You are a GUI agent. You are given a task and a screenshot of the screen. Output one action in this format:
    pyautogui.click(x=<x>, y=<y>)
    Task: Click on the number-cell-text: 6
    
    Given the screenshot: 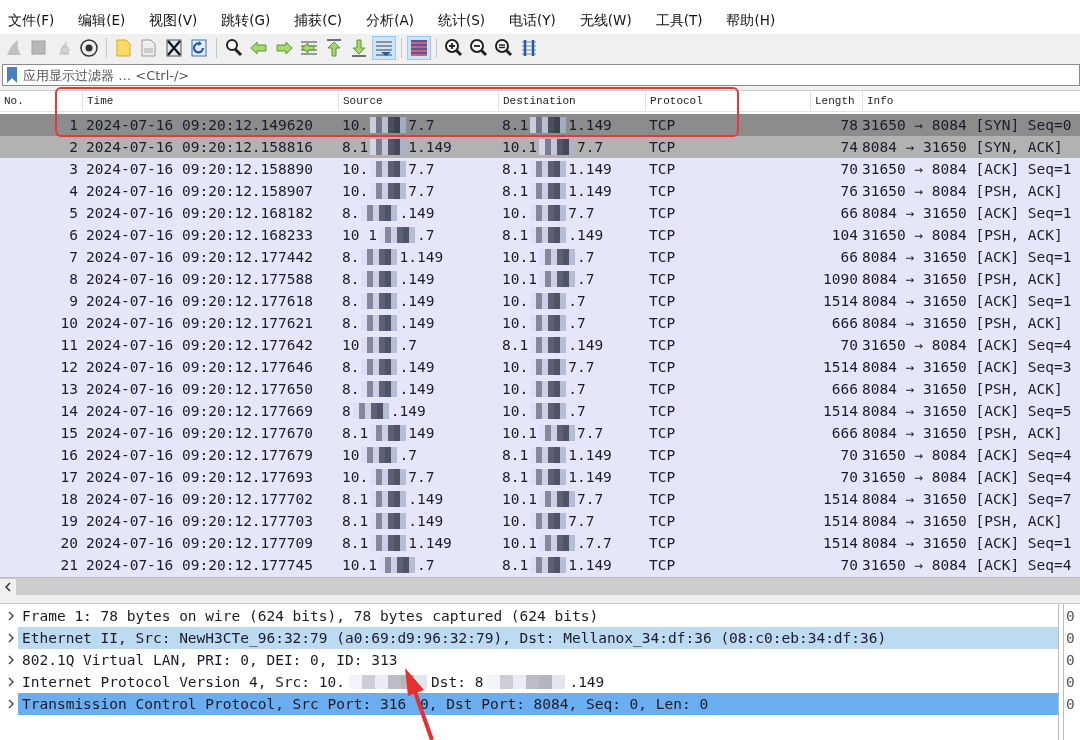 What is the action you would take?
    pyautogui.click(x=73, y=235)
    